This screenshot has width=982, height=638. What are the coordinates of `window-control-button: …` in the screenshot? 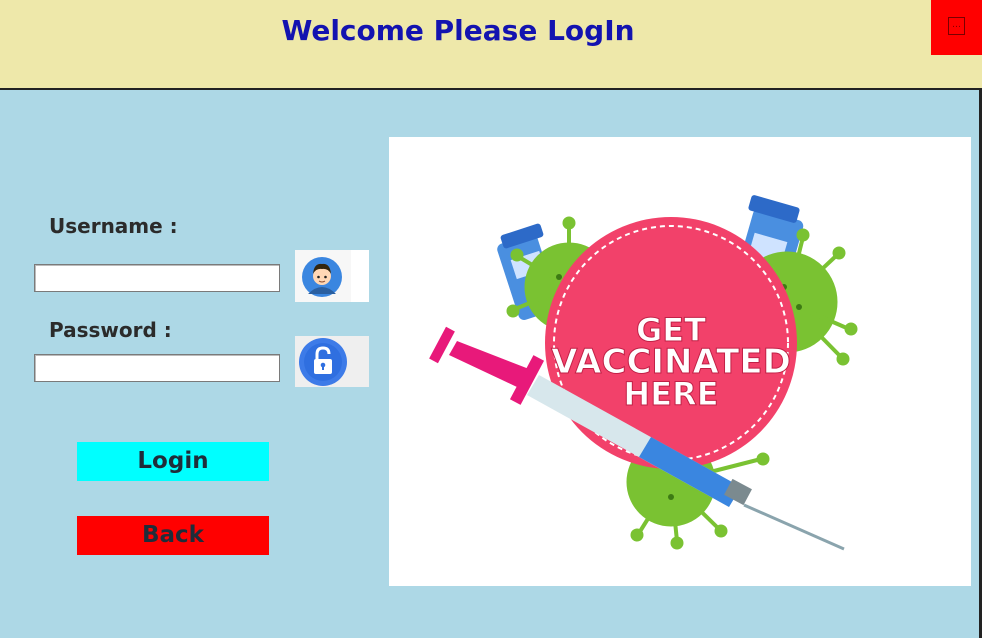 It's located at (956, 27).